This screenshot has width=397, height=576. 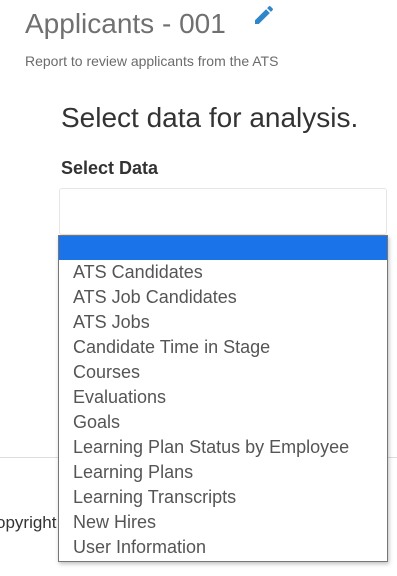 I want to click on page-title: Applicants - 001, so click(x=125, y=23).